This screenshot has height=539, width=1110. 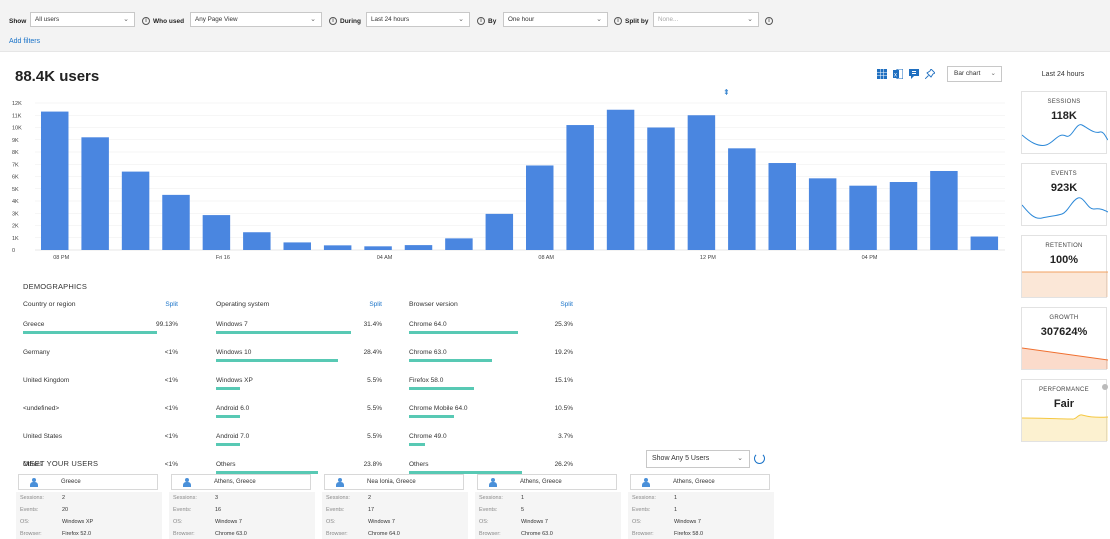 I want to click on demographics-row: Chrome 64.0 25.3%, so click(x=491, y=331).